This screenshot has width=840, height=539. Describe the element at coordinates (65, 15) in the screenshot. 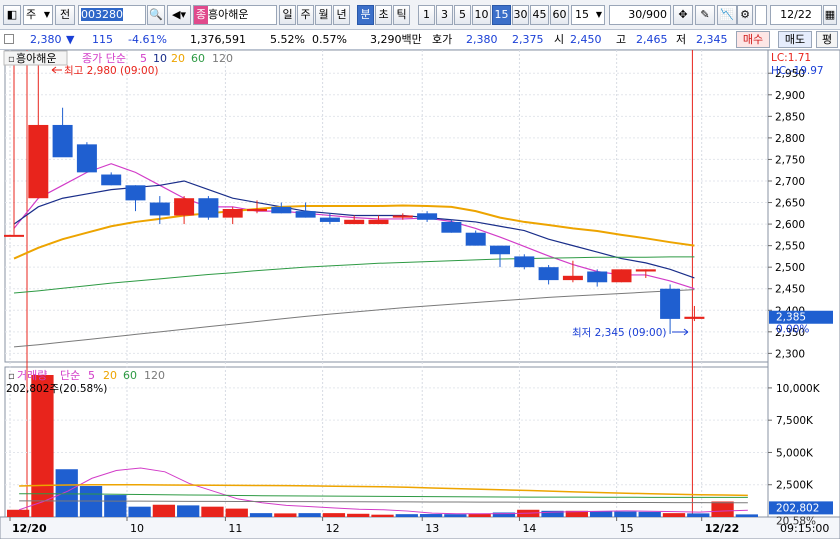

I see `screen-type-button: 전` at that location.